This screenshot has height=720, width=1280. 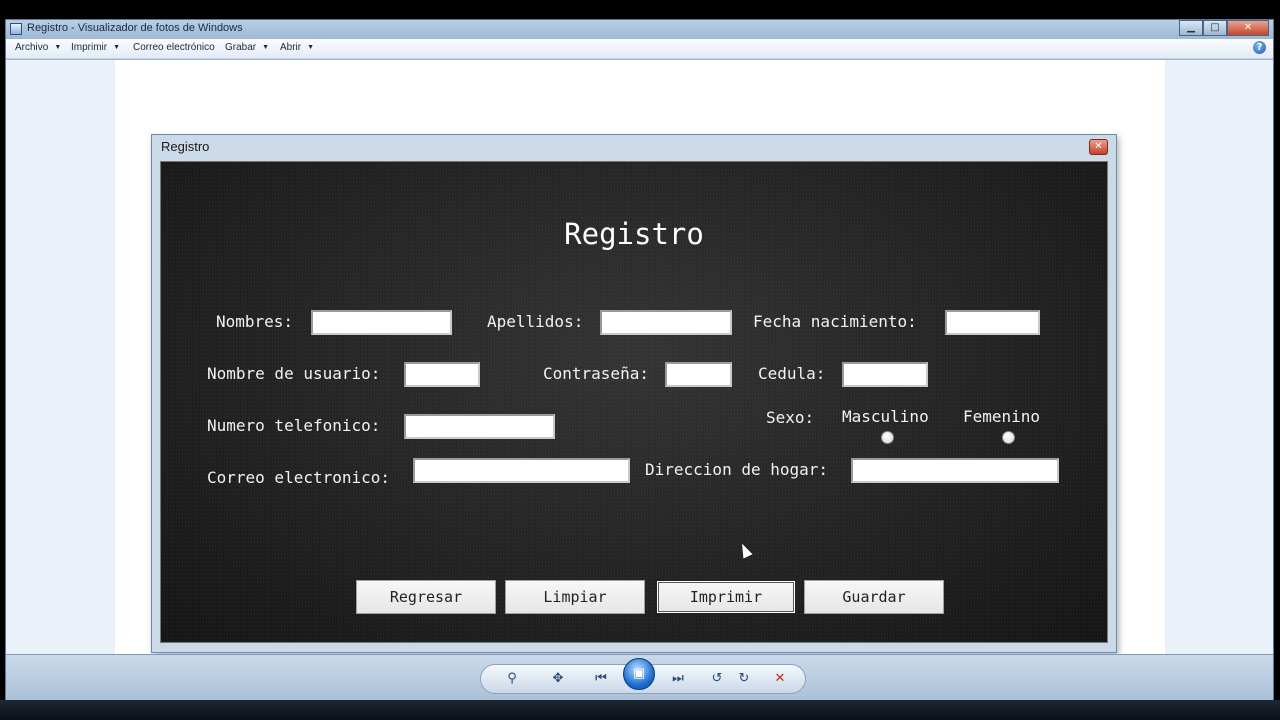 I want to click on limpiar-button: Limpiar, so click(x=575, y=597).